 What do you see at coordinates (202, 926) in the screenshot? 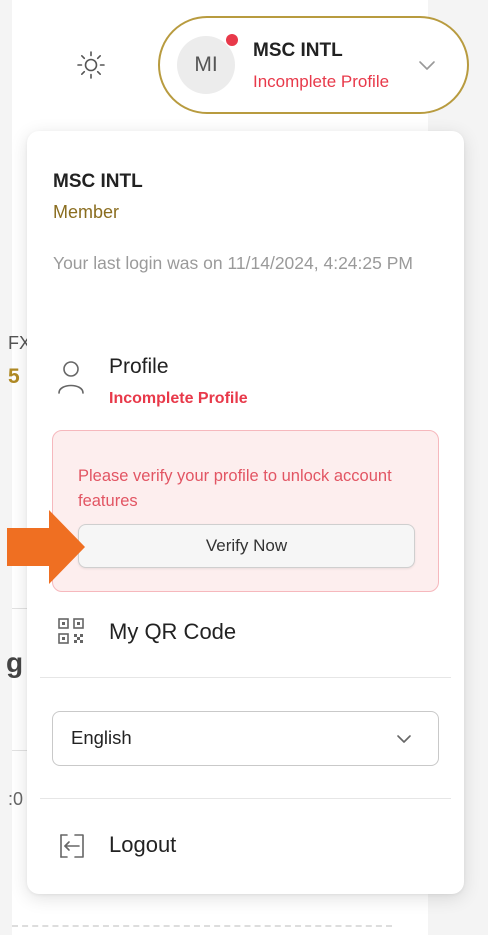
I see `background-dashed-divider` at bounding box center [202, 926].